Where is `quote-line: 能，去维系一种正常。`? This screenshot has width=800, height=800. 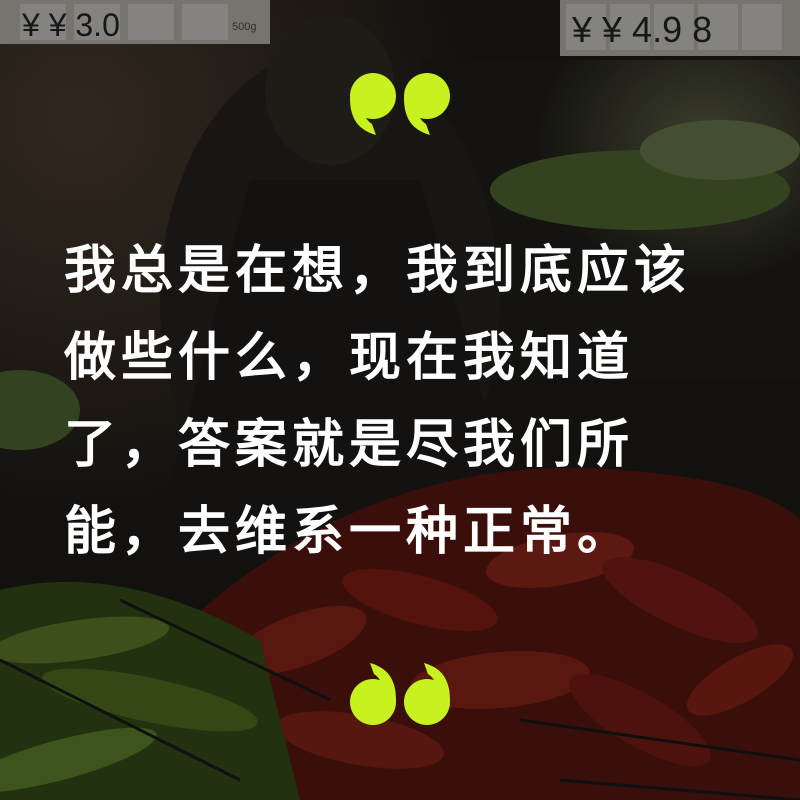 quote-line: 能，去维系一种正常。 is located at coordinates (349, 532).